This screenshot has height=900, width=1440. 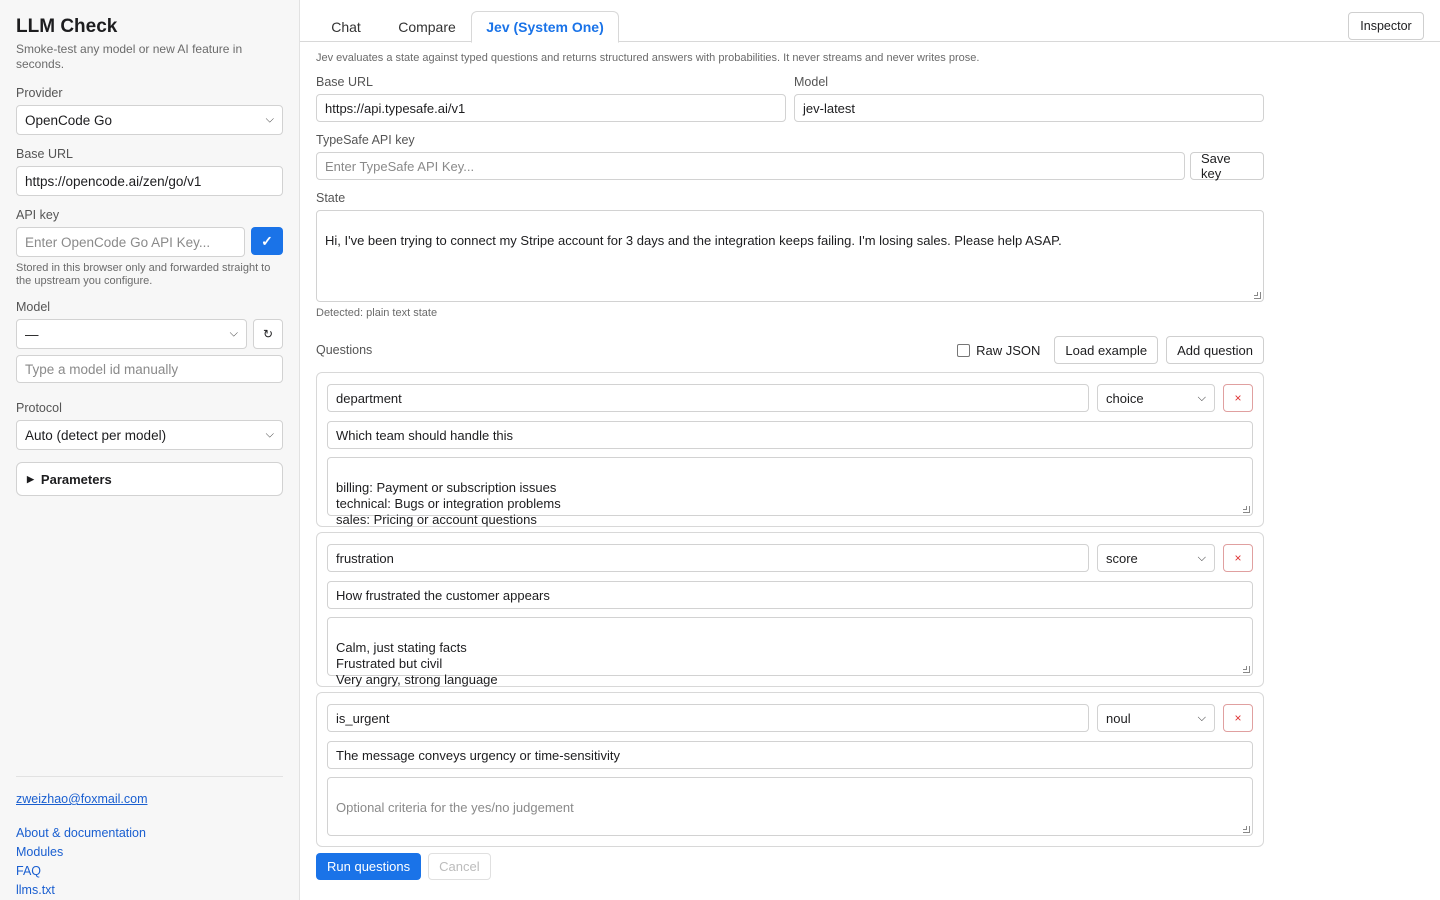 I want to click on raw-json-toggle: Raw JSON, so click(x=998, y=350).